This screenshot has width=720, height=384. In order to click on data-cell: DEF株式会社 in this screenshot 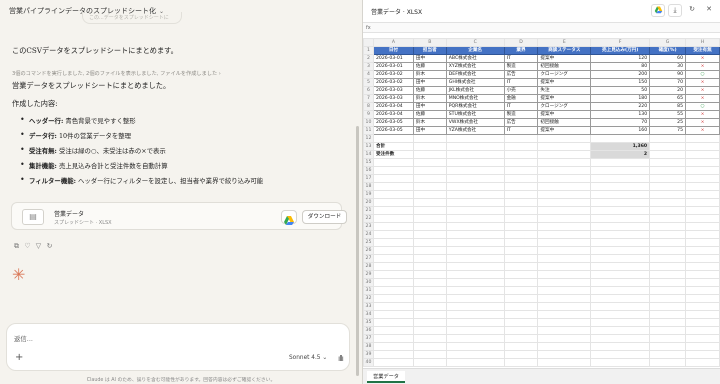, I will do `click(475, 74)`.